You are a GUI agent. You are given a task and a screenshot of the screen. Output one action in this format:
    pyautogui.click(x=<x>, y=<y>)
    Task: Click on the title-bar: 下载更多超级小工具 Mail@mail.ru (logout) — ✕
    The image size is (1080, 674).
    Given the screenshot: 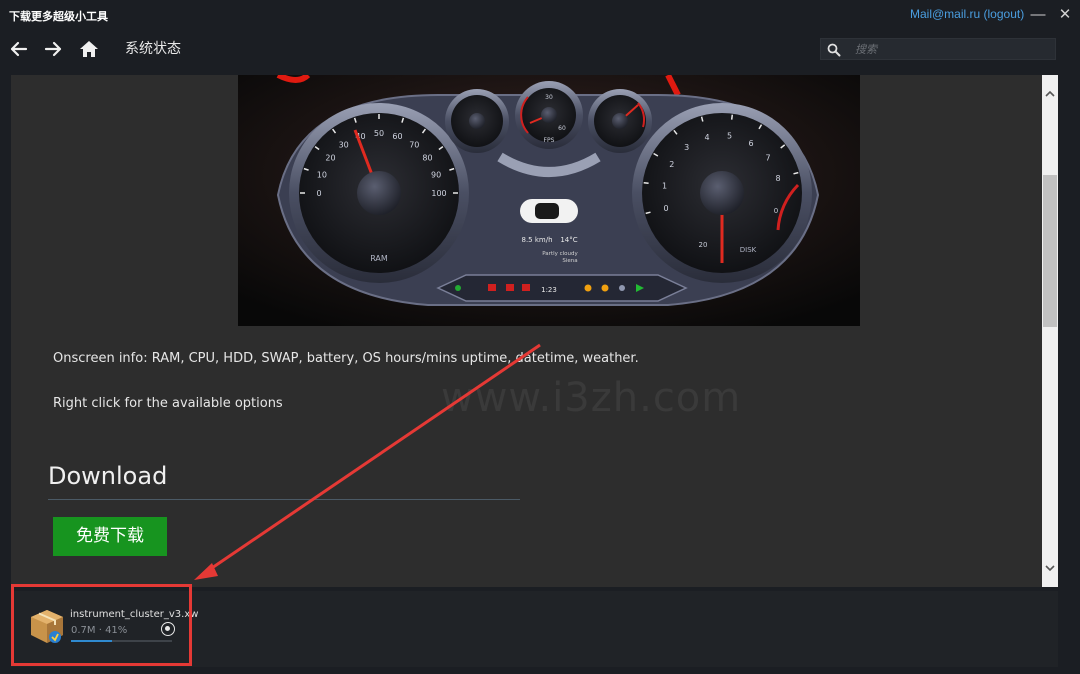 What is the action you would take?
    pyautogui.click(x=540, y=15)
    